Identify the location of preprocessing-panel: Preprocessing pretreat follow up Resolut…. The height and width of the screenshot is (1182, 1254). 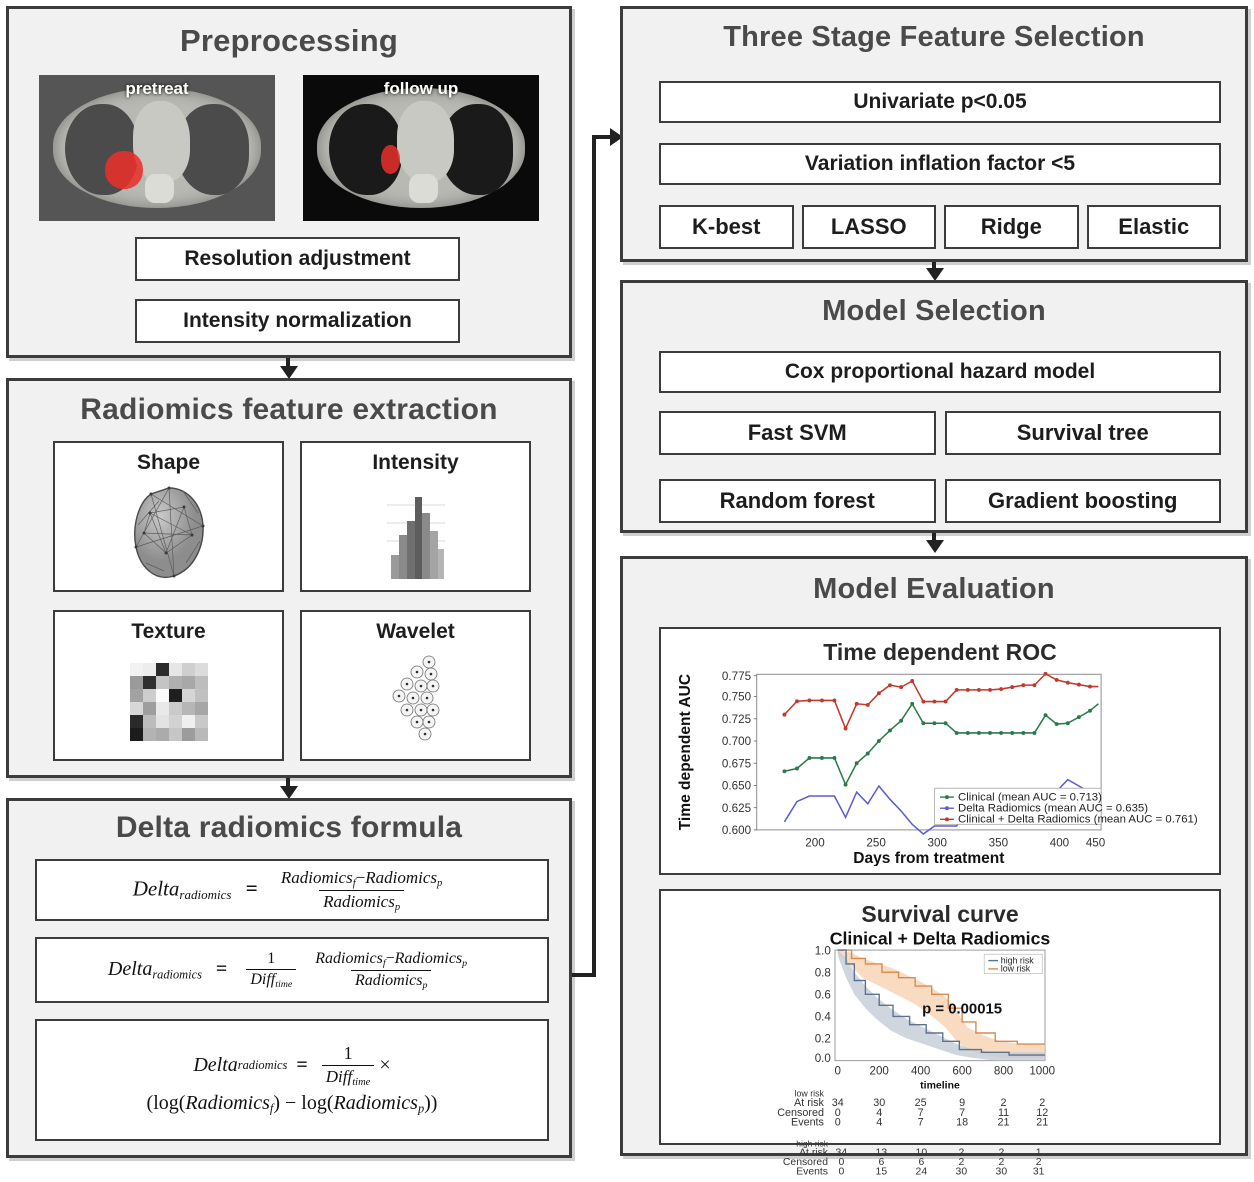
(289, 182).